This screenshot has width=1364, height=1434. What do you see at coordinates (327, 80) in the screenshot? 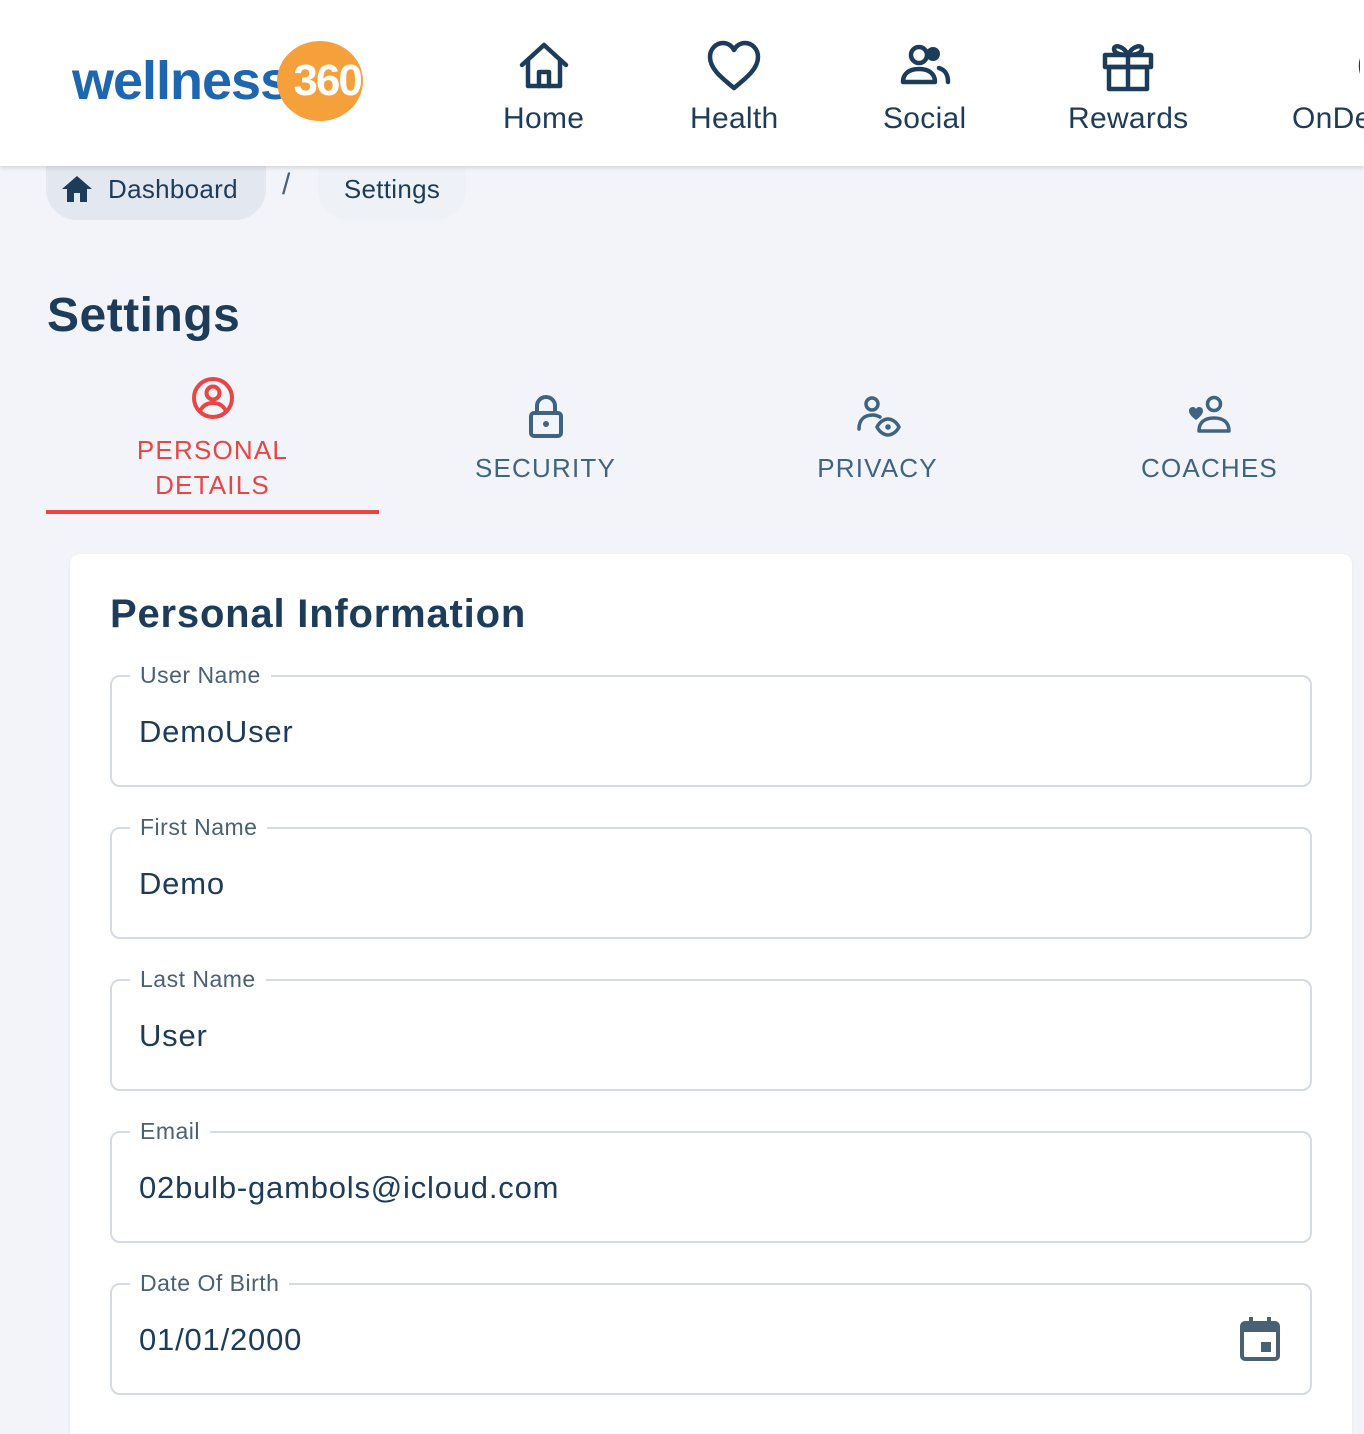
I see `logo-number: 360` at bounding box center [327, 80].